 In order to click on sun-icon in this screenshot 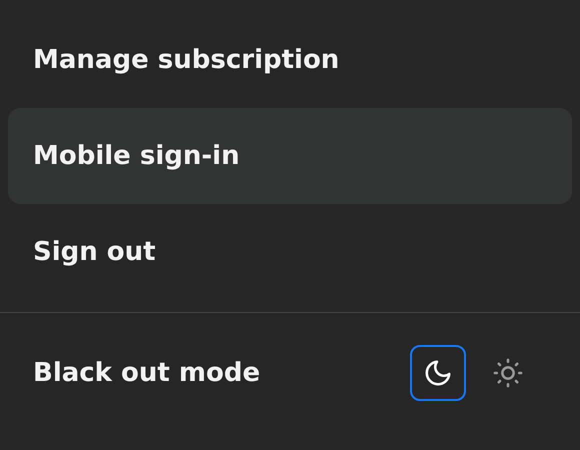, I will do `click(508, 373)`.